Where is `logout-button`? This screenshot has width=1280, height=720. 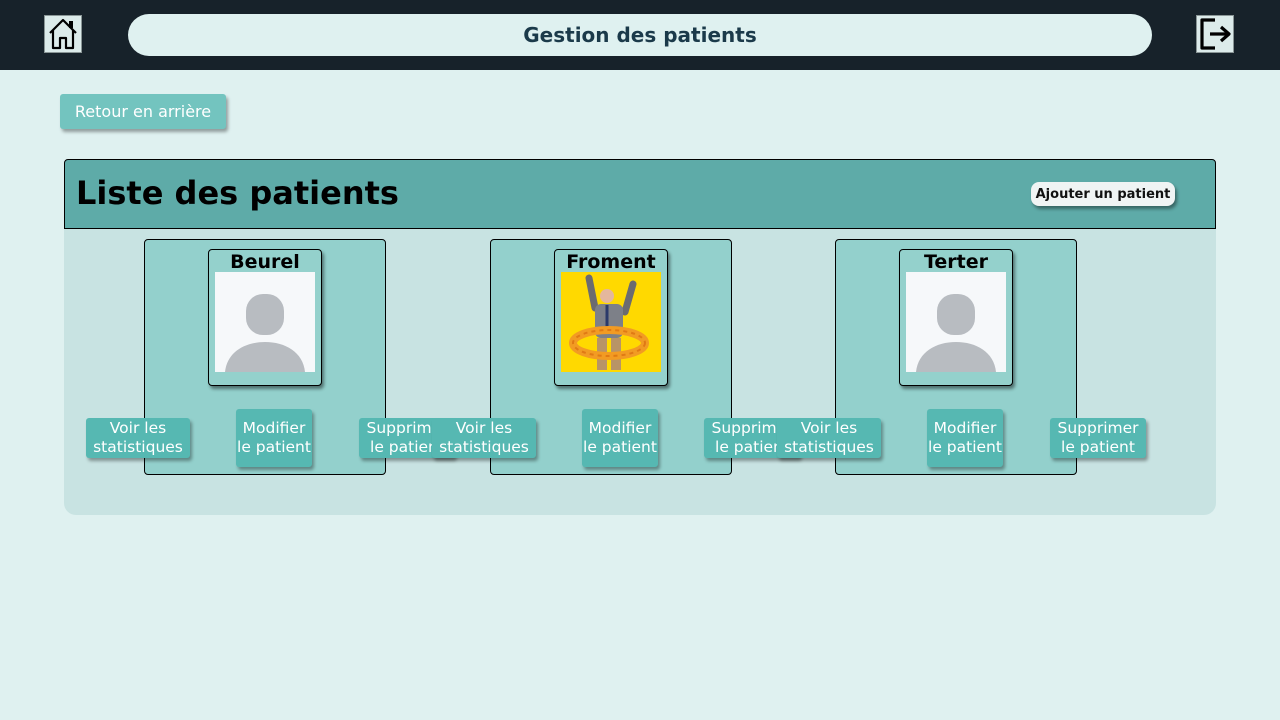
logout-button is located at coordinates (1215, 34).